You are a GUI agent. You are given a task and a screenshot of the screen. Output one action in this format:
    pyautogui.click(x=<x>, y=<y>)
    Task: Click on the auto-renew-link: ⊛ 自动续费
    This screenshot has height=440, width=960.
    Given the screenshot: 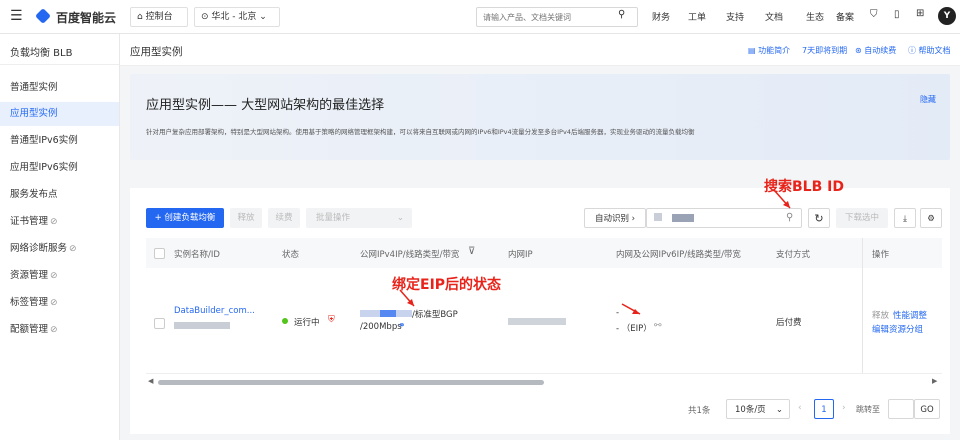 What is the action you would take?
    pyautogui.click(x=875, y=50)
    